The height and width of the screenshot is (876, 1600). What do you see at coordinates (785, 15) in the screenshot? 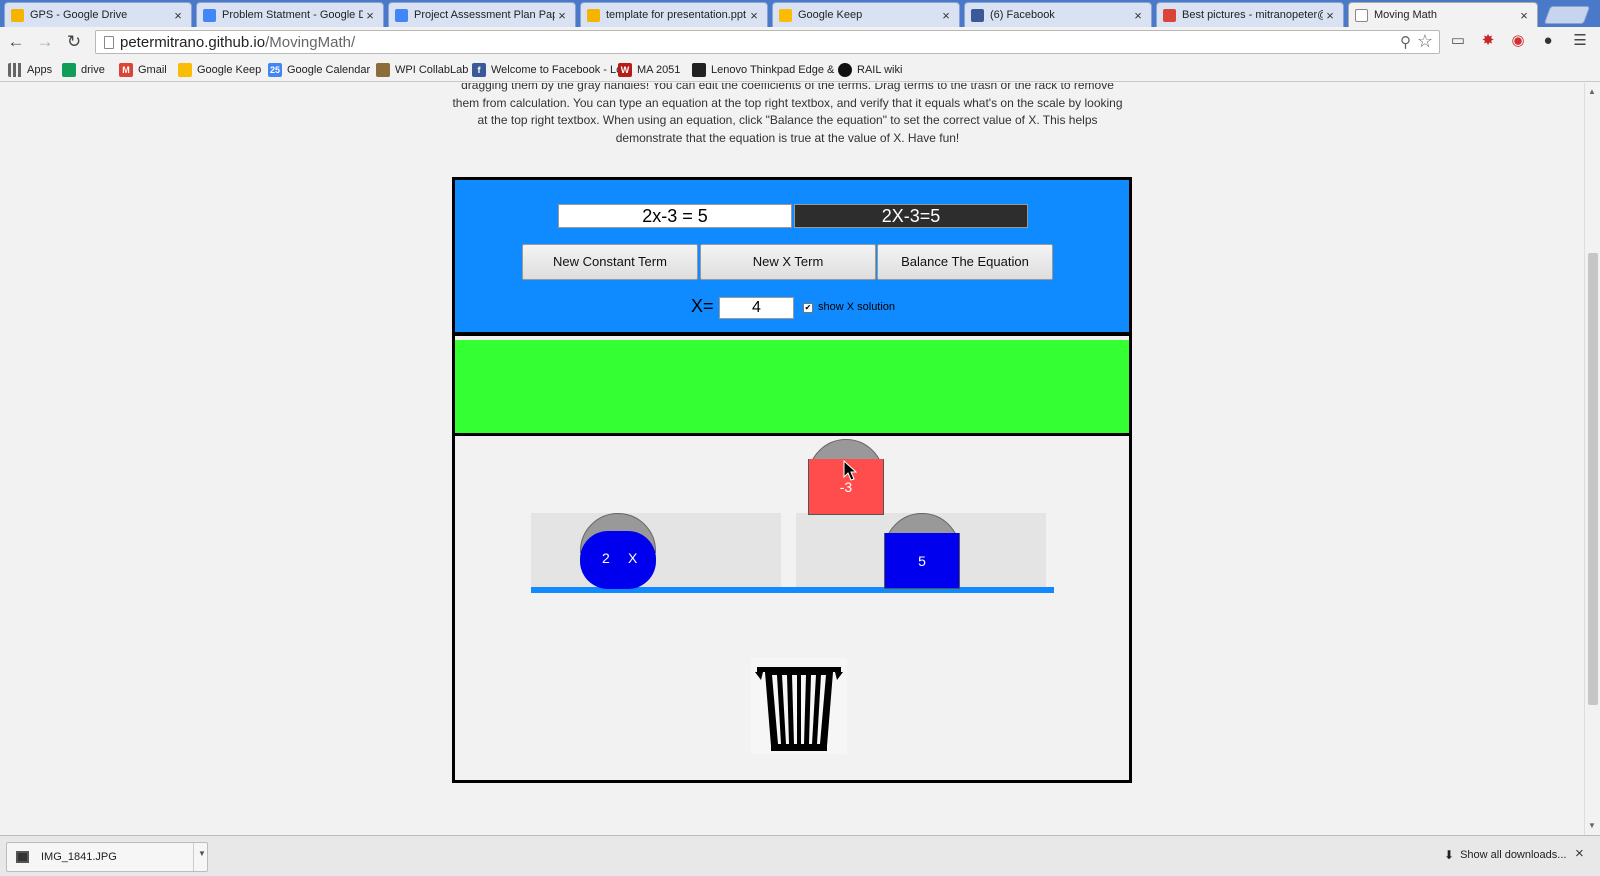
I see `google-keep-icon` at bounding box center [785, 15].